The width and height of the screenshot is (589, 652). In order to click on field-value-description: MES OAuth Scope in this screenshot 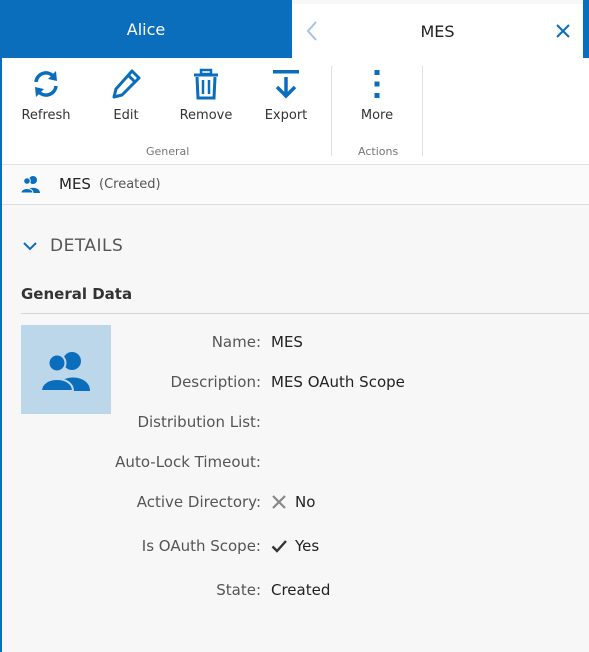, I will do `click(338, 382)`.